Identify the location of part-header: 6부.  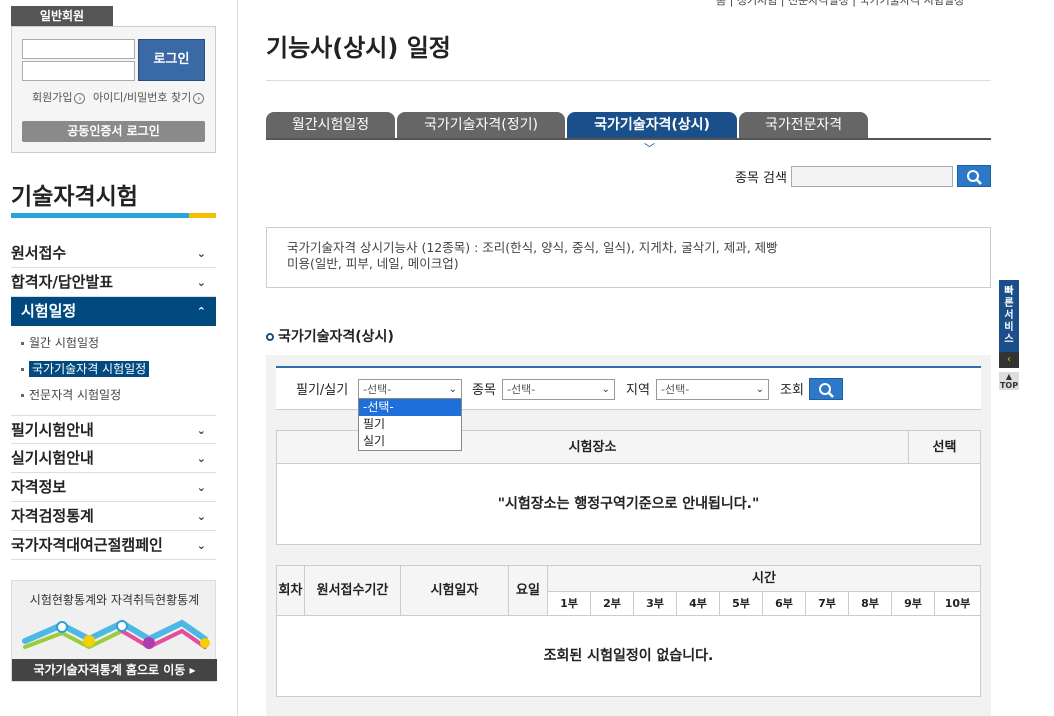
(784, 604).